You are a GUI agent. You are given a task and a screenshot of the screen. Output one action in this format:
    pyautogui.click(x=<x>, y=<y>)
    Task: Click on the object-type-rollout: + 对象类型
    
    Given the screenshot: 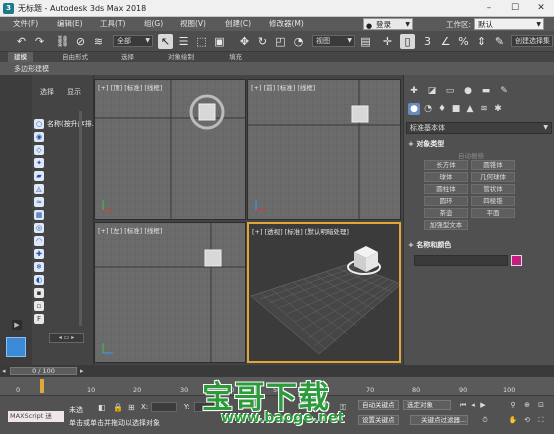 What is the action you would take?
    pyautogui.click(x=426, y=144)
    